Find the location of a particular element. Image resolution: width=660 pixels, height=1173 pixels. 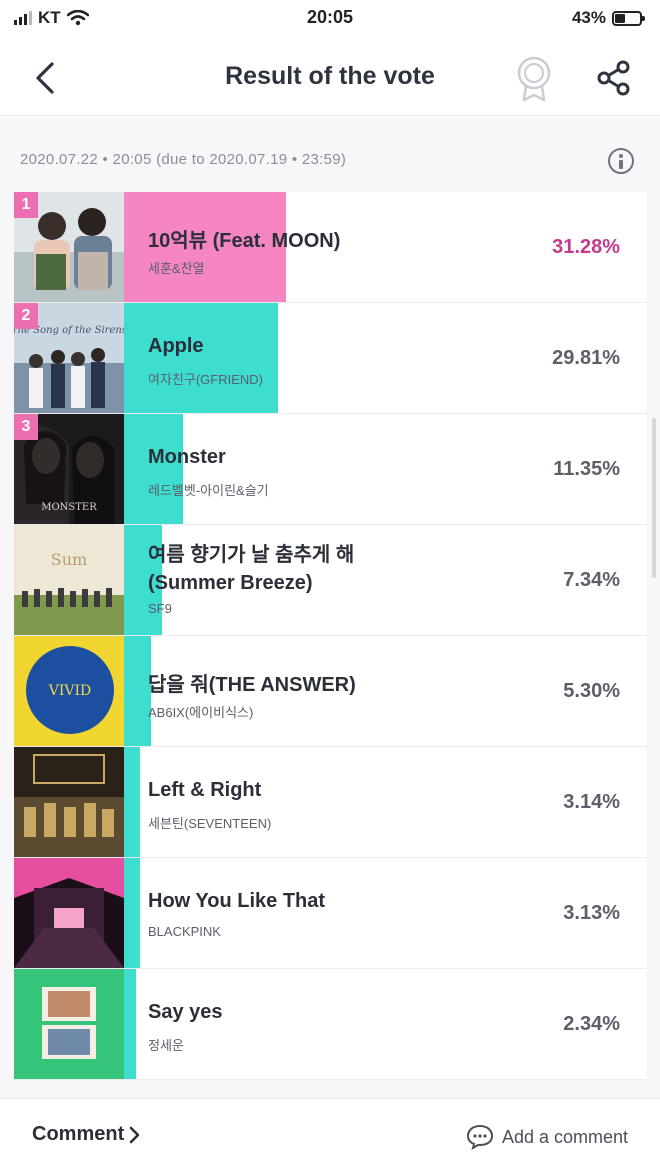

song-title: Apple is located at coordinates (176, 346).